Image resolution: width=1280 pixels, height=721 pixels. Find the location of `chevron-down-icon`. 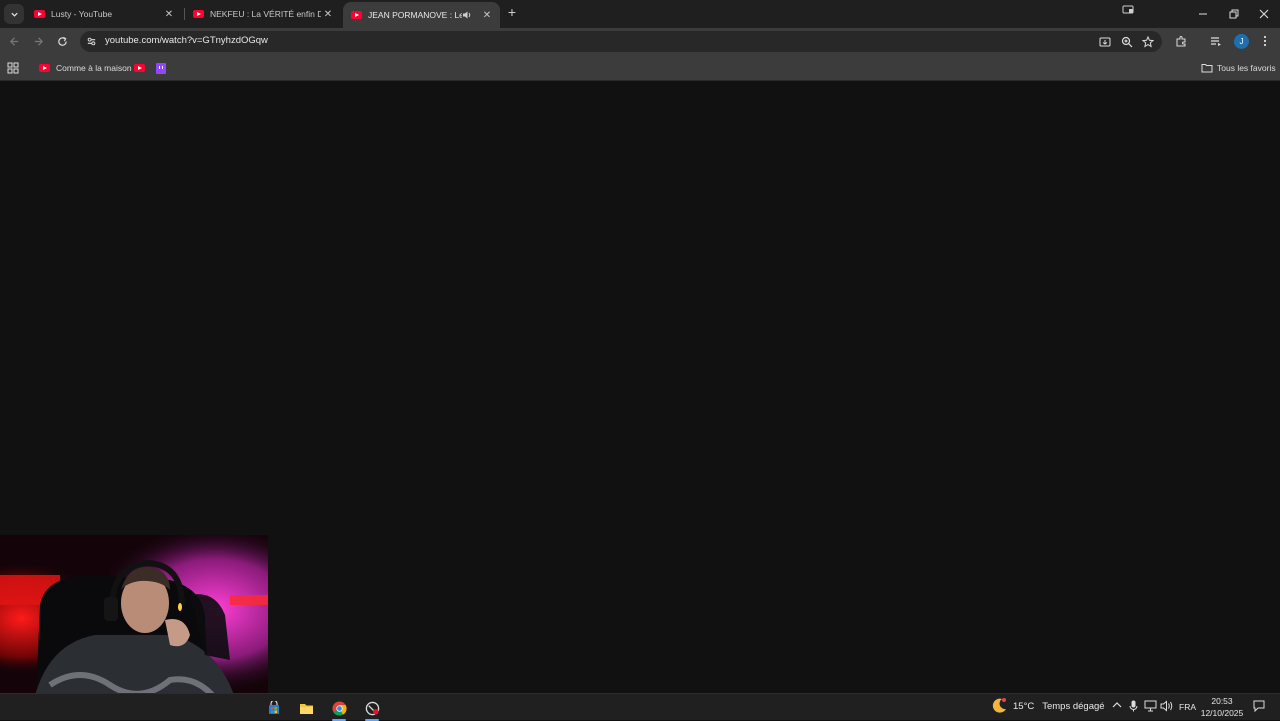

chevron-down-icon is located at coordinates (14, 14).